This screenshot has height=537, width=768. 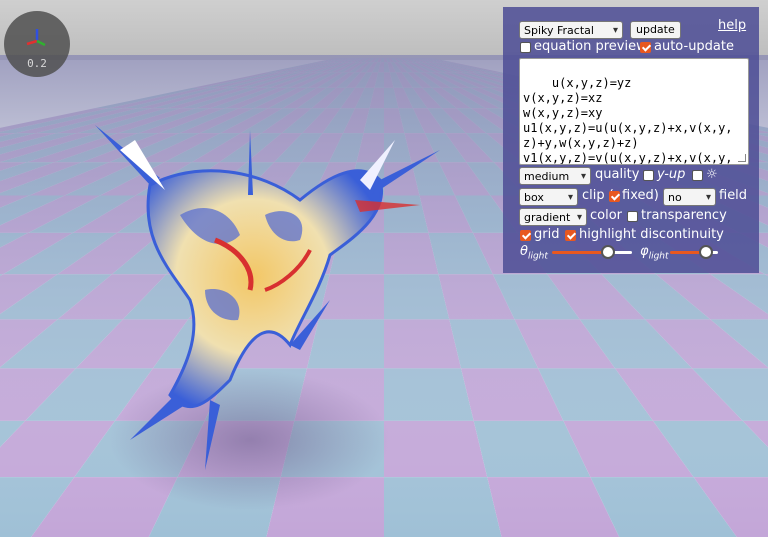 I want to click on theta-light-label: θlight, so click(x=534, y=253).